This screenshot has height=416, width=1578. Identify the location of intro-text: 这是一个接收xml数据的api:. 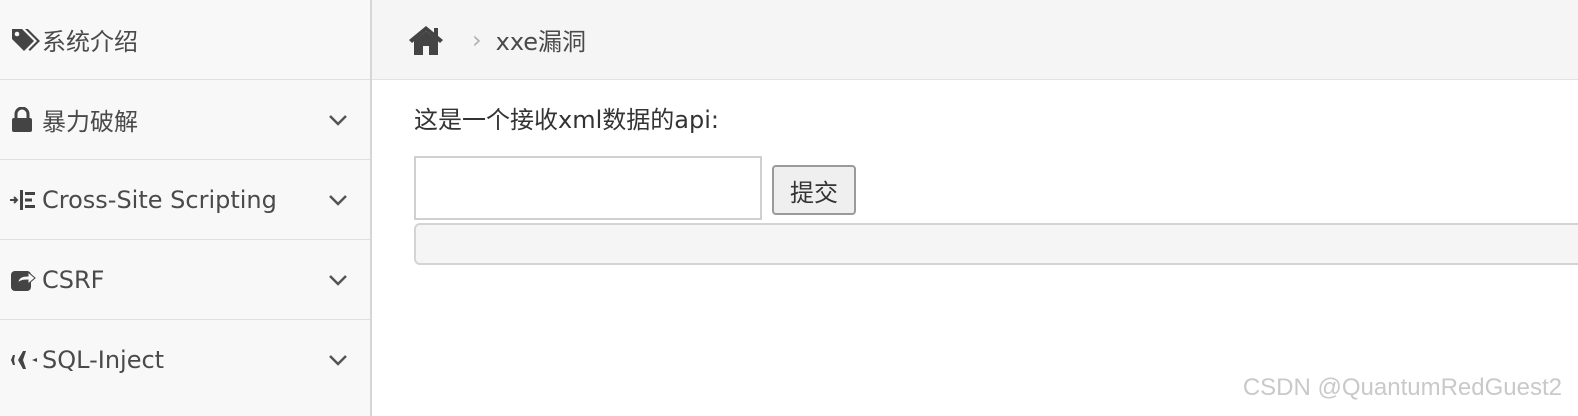
(566, 120).